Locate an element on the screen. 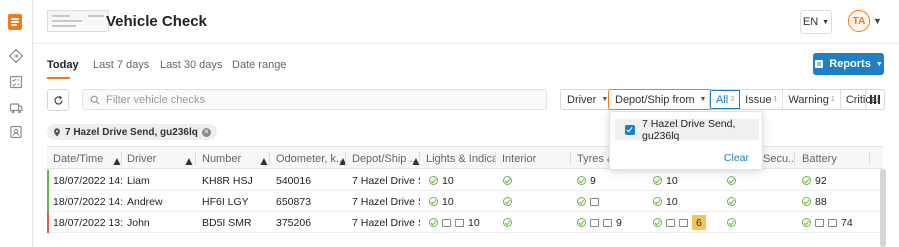 This screenshot has width=899, height=247. app-logo-icon is located at coordinates (15, 22).